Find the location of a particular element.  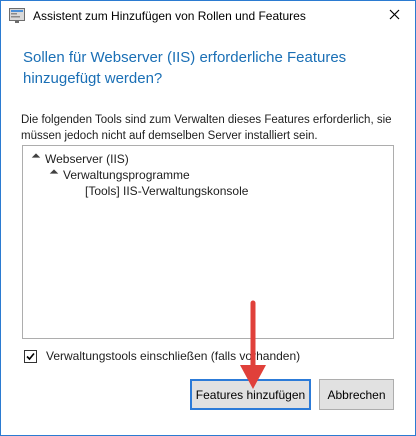

tree-item-webserver: Webserver (IIS) is located at coordinates (80, 159).